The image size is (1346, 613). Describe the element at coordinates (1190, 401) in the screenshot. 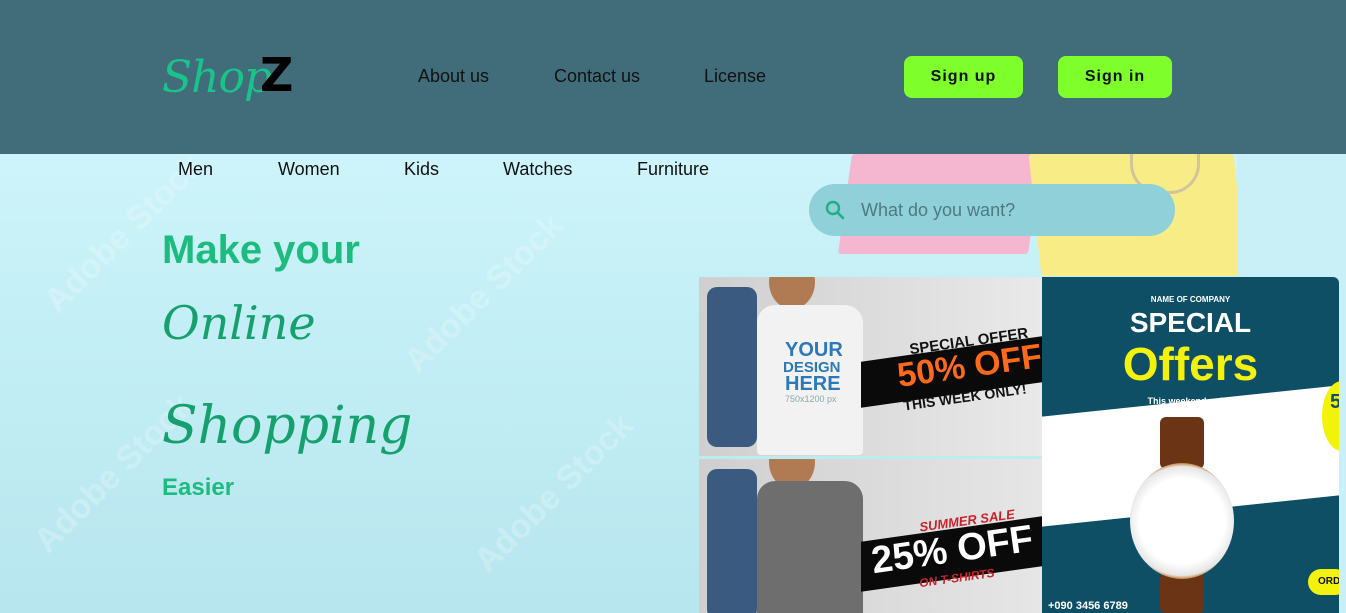

I see `offer-subtitle: This weekend only!!` at that location.